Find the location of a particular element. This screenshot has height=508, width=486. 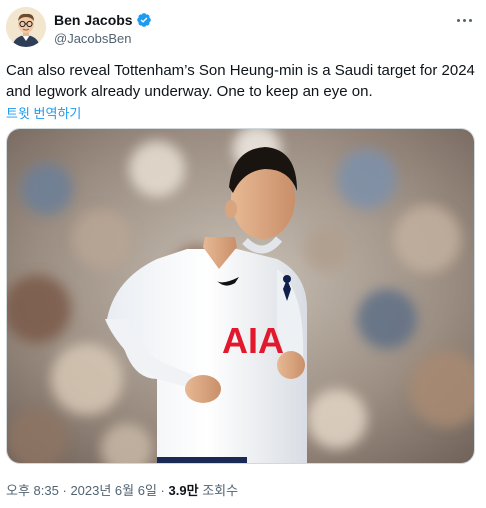

author-handle: @JacobsBen is located at coordinates (103, 38).